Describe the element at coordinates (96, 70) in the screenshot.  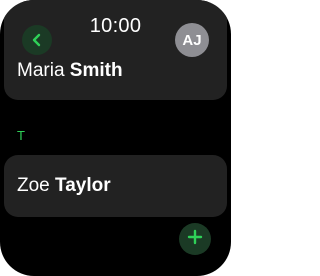
I see `contact-last-name: Smith` at that location.